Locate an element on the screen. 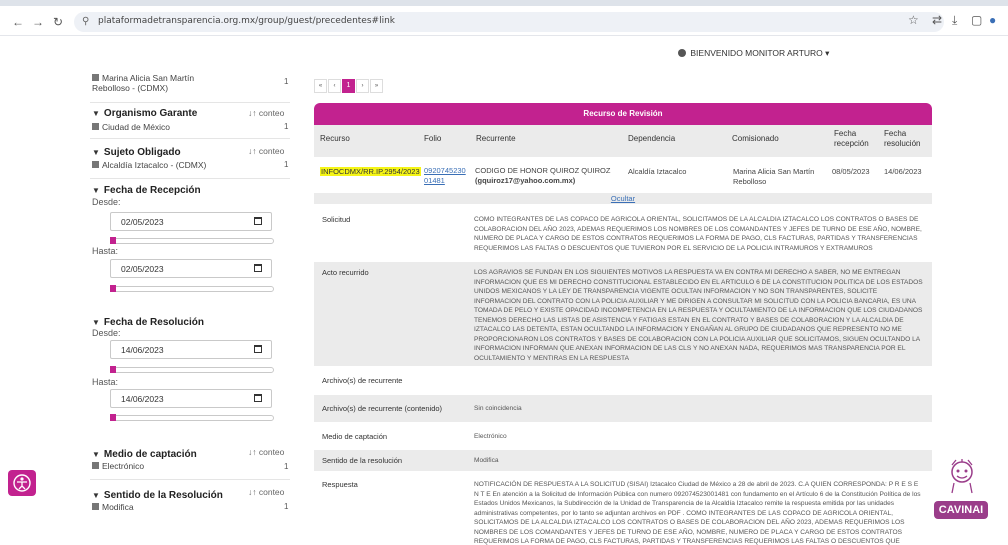  slider-recepcion-hasta is located at coordinates (192, 289).